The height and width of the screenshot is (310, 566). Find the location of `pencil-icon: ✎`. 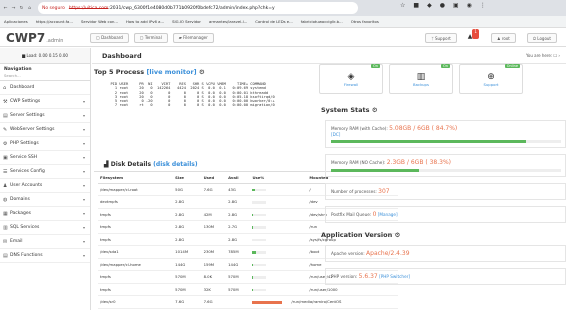

pencil-icon: ✎ is located at coordinates (5, 129).